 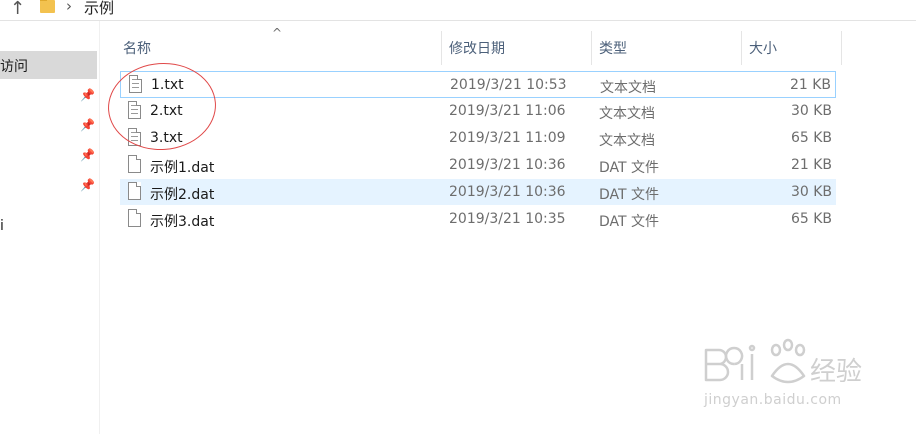 I want to click on file-row: 示例3.dat 2019/3/21 10:35 DAT 文件 65 KB, so click(x=478, y=219).